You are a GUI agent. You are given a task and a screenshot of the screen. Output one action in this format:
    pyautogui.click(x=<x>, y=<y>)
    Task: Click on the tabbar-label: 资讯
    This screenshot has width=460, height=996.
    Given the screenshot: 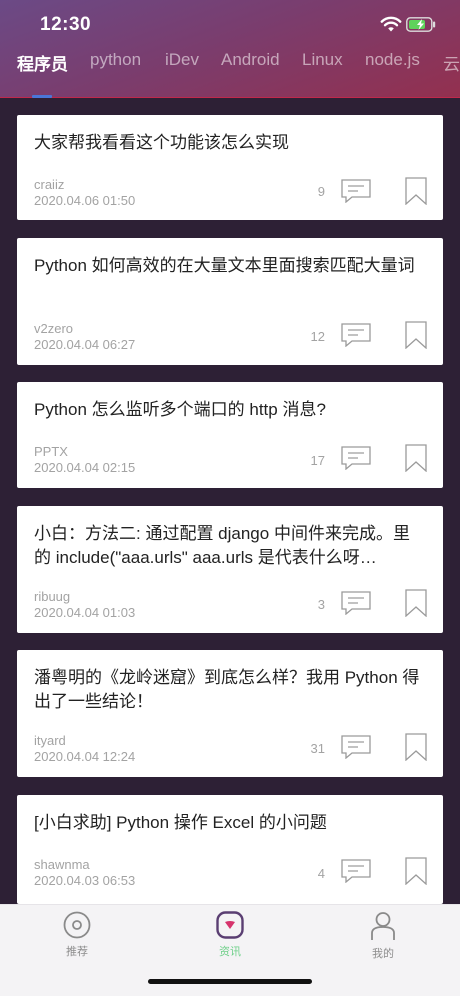 What is the action you would take?
    pyautogui.click(x=230, y=952)
    